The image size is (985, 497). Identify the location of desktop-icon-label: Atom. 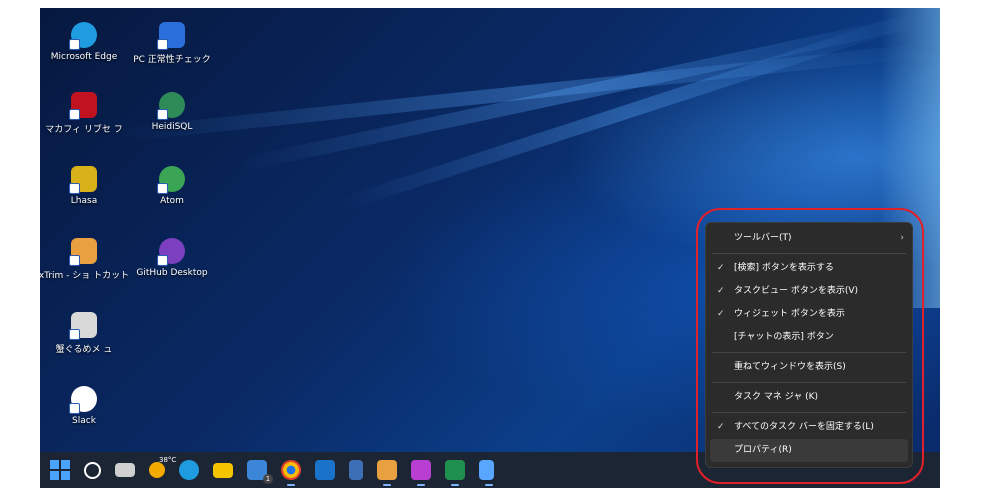
(172, 201).